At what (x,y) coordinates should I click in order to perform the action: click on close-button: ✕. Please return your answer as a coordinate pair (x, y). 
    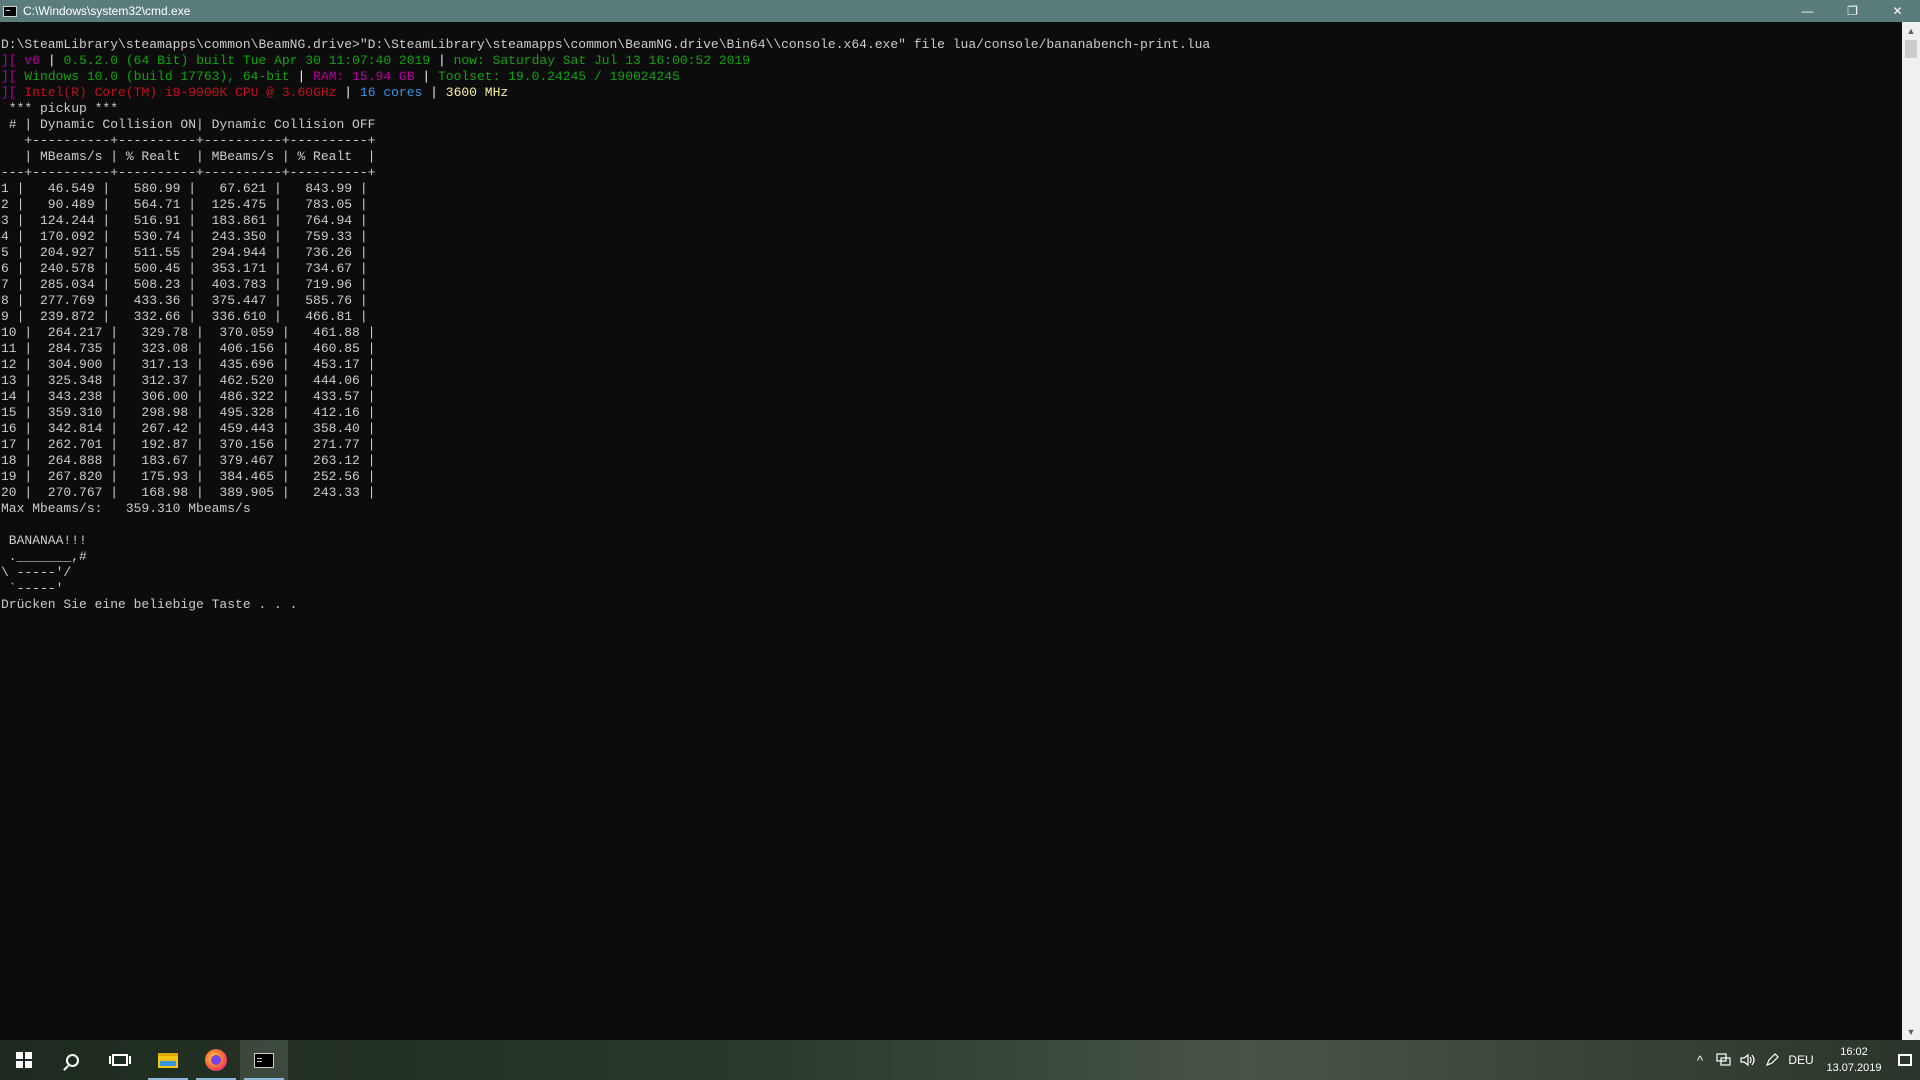
    Looking at the image, I should click on (1897, 11).